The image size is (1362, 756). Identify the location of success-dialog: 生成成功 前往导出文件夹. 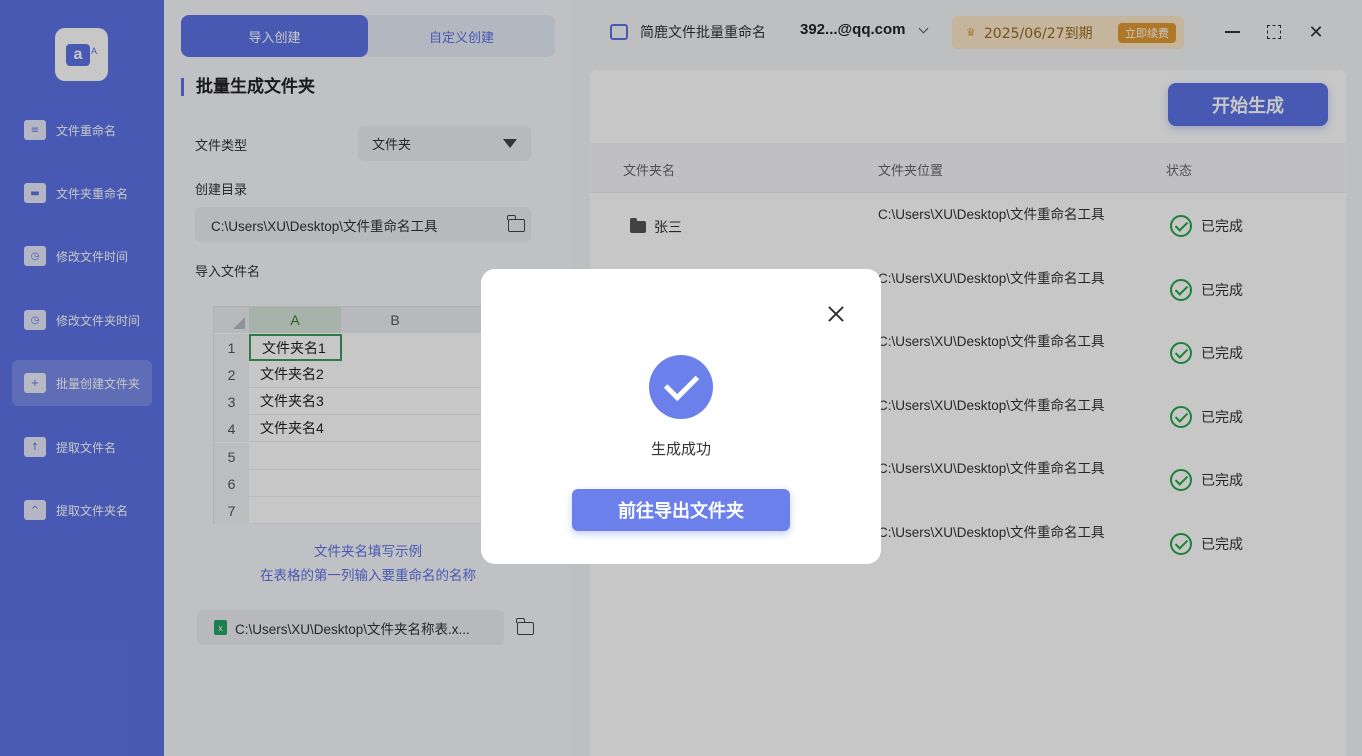
(681, 416).